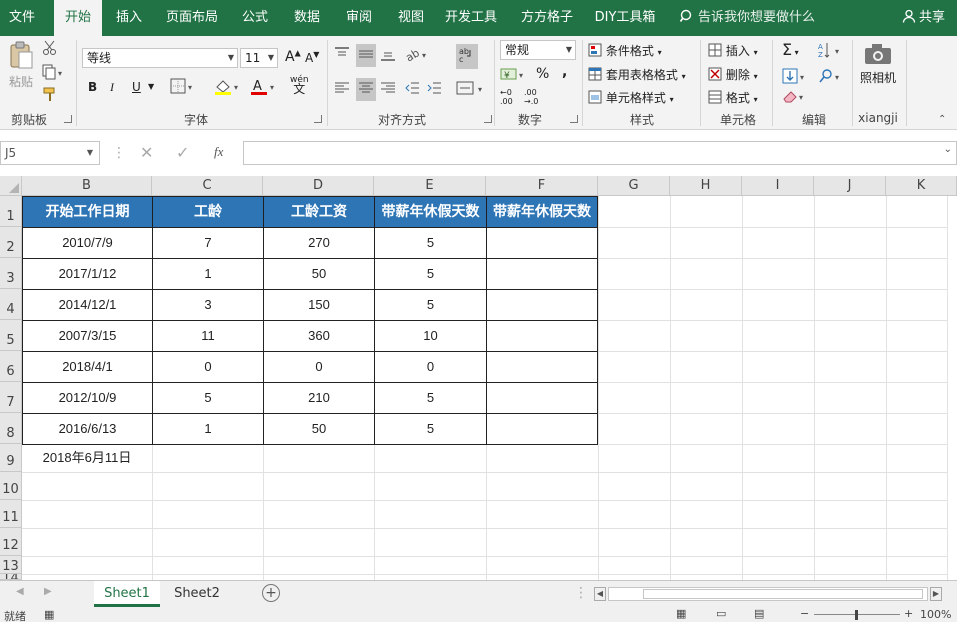 The width and height of the screenshot is (957, 624). What do you see at coordinates (11, 542) in the screenshot?
I see `row-header: 12` at bounding box center [11, 542].